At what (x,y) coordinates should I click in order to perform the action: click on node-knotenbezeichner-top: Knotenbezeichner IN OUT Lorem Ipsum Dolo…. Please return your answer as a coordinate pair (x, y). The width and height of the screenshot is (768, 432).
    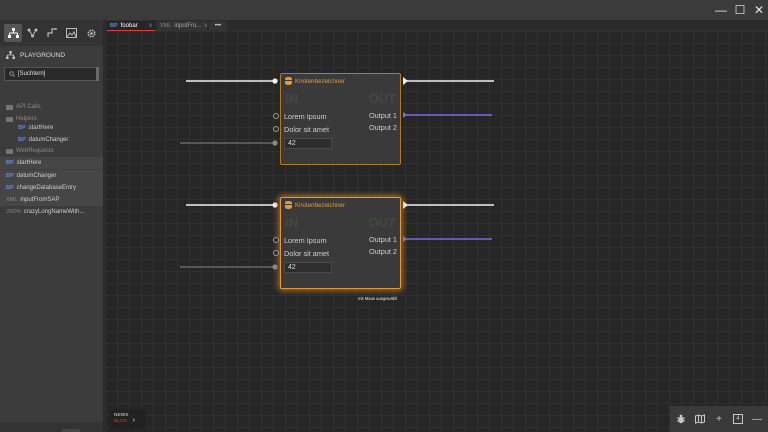
    Looking at the image, I should click on (337, 119).